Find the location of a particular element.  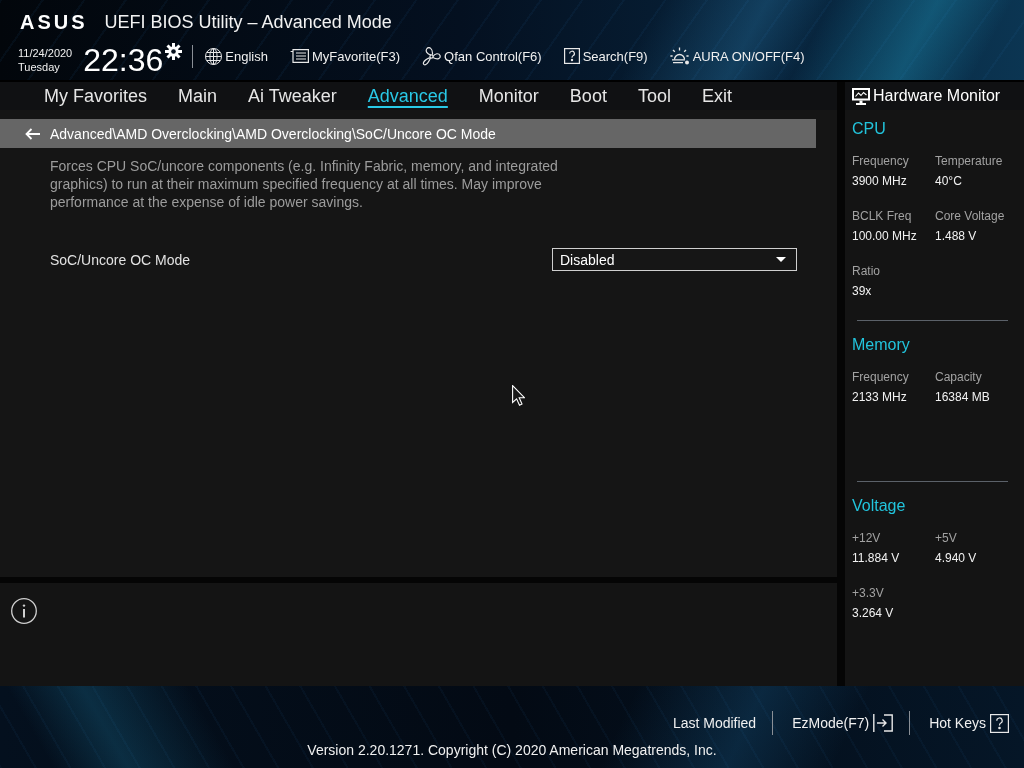

menu-tab: Advanced is located at coordinates (407, 96).